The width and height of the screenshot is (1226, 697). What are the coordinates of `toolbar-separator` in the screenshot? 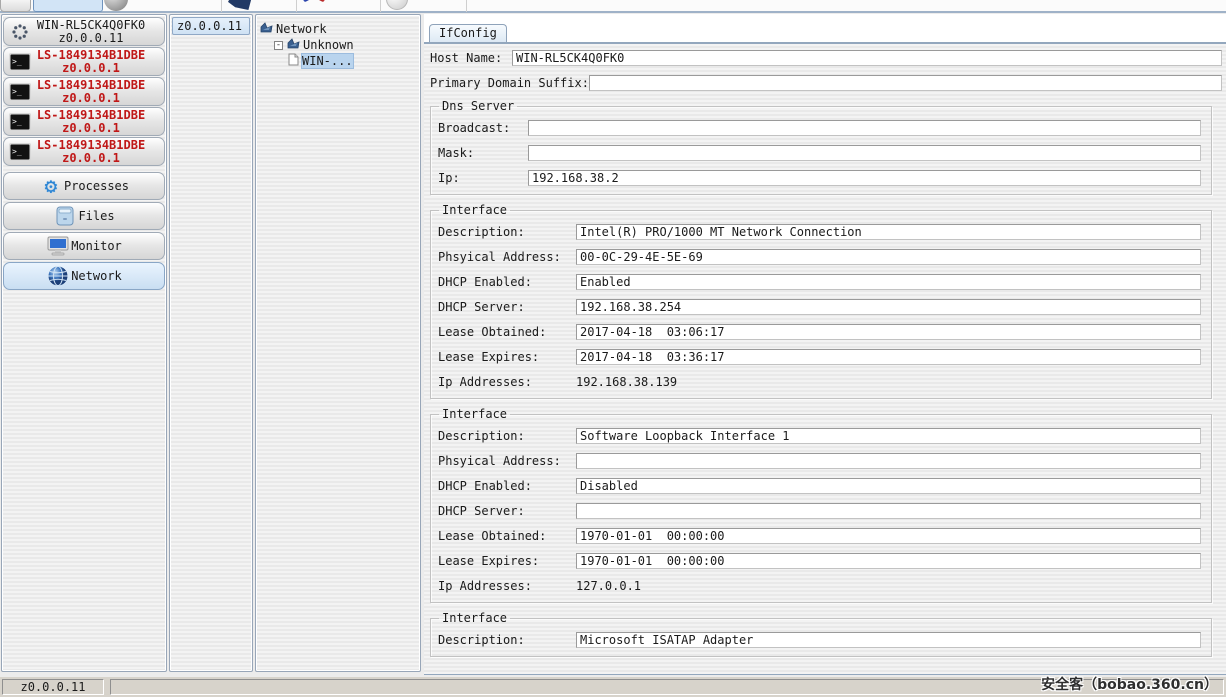 It's located at (296, 6).